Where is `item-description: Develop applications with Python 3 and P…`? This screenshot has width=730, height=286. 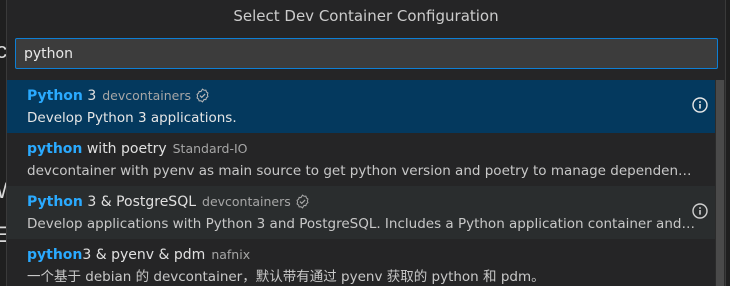
item-description: Develop applications with Python 3 and P… is located at coordinates (361, 224).